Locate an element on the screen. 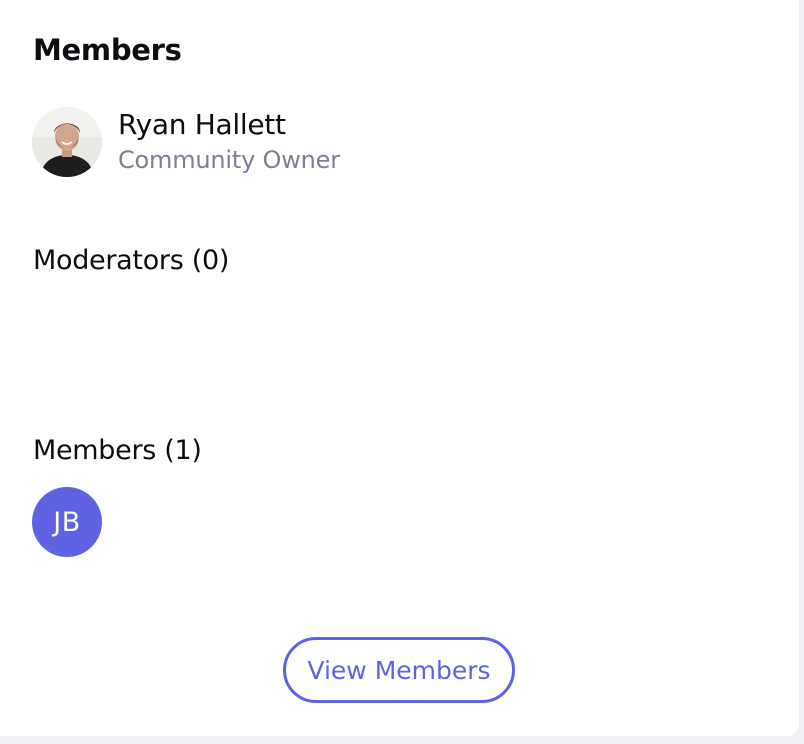 This screenshot has height=744, width=804. card-title: Members is located at coordinates (107, 50).